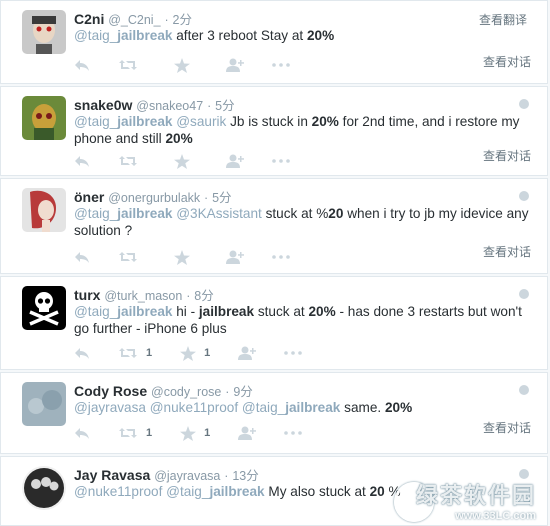 Image resolution: width=550 pixels, height=526 pixels. Describe the element at coordinates (503, 19) in the screenshot. I see `translate-link: 查看翻译` at that location.